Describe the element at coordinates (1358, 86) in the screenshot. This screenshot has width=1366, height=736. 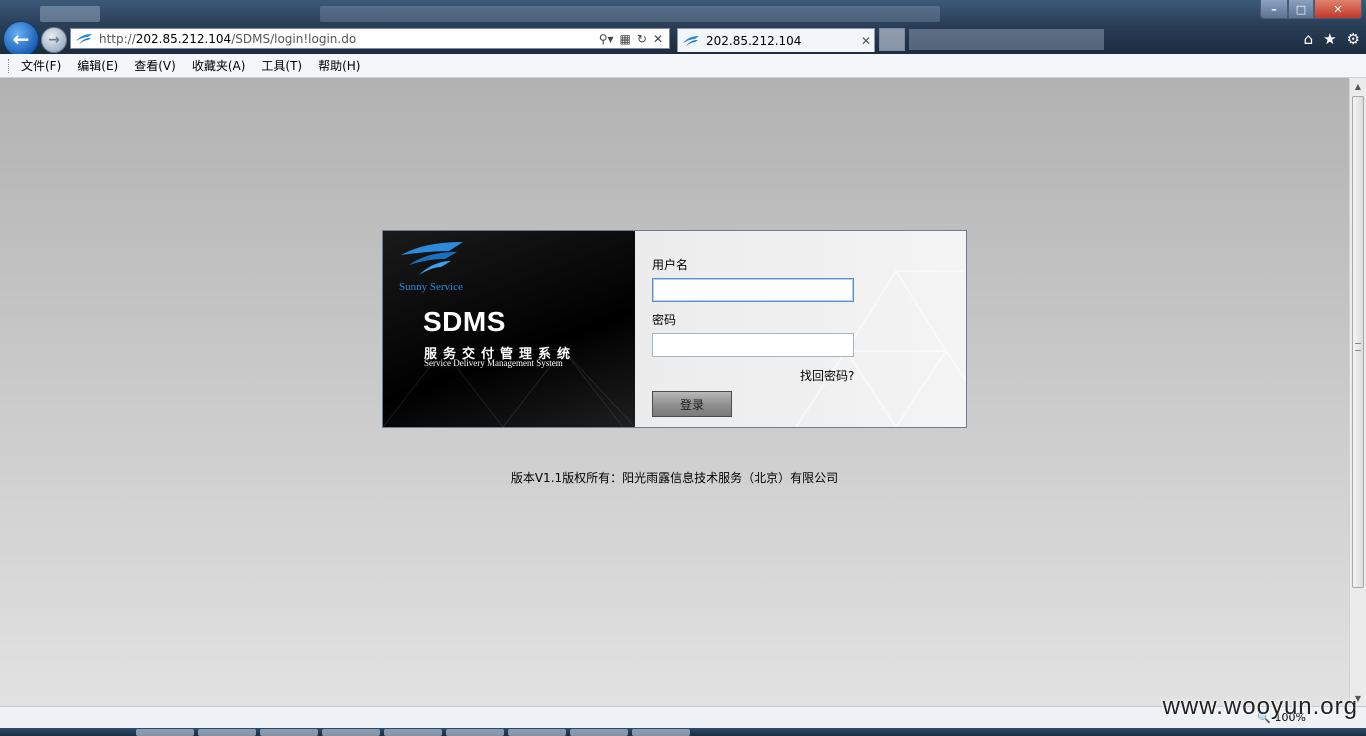
I see `scroll-up-arrow-icon: ▲` at that location.